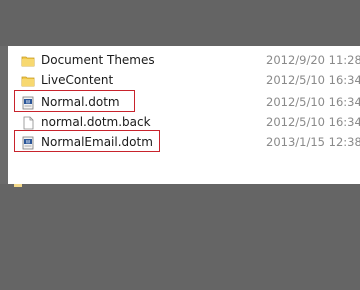 The width and height of the screenshot is (360, 290). I want to click on file-date: 2013/1/15 12:38, so click(313, 142).